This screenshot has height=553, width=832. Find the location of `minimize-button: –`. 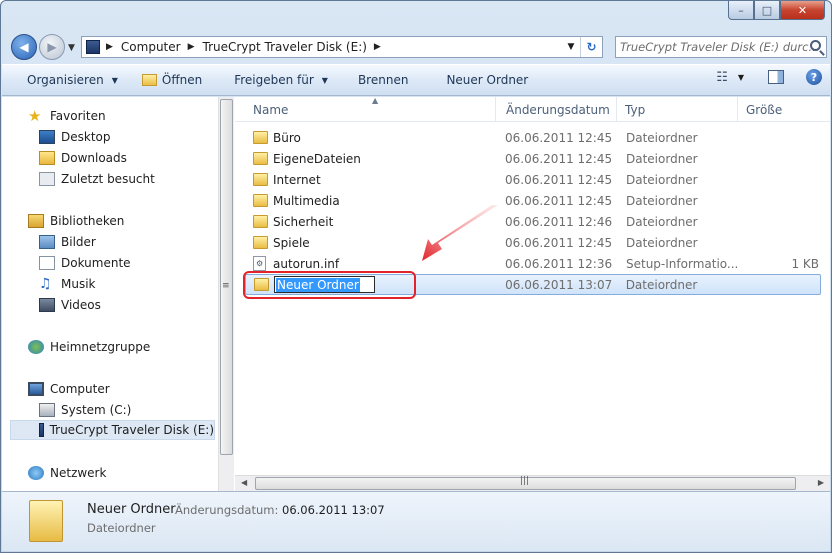

minimize-button: – is located at coordinates (741, 10).